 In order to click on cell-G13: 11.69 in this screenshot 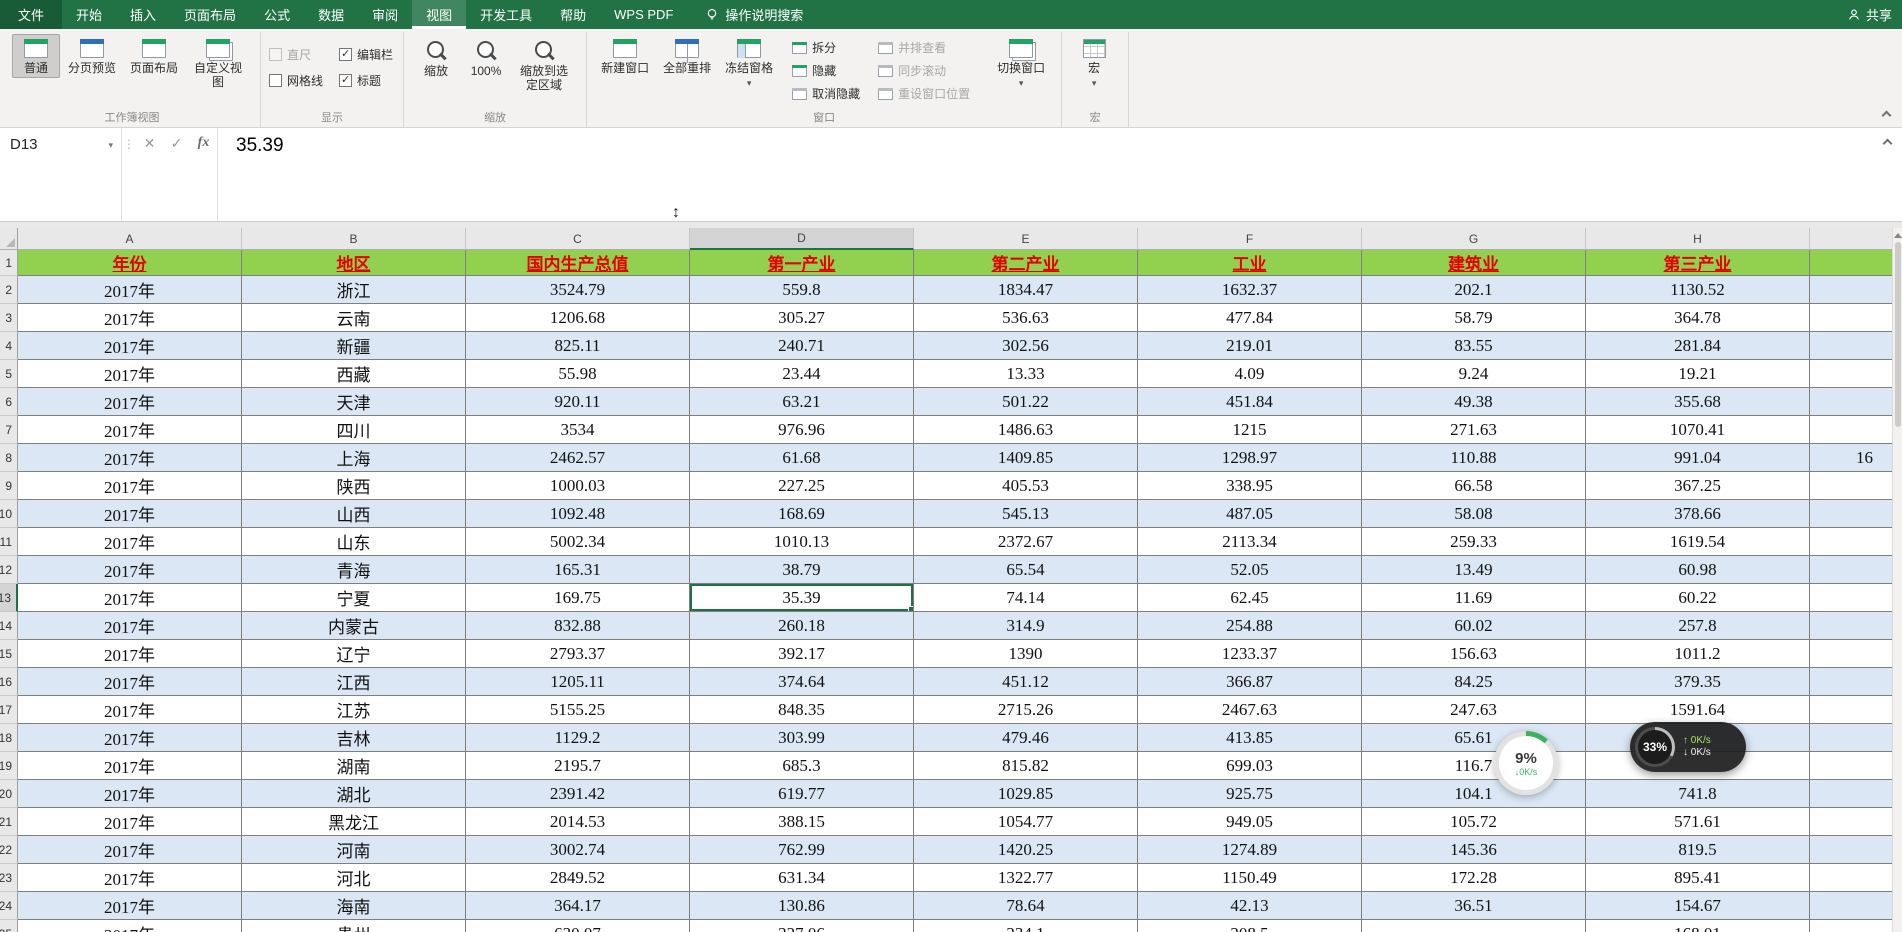, I will do `click(1474, 598)`.